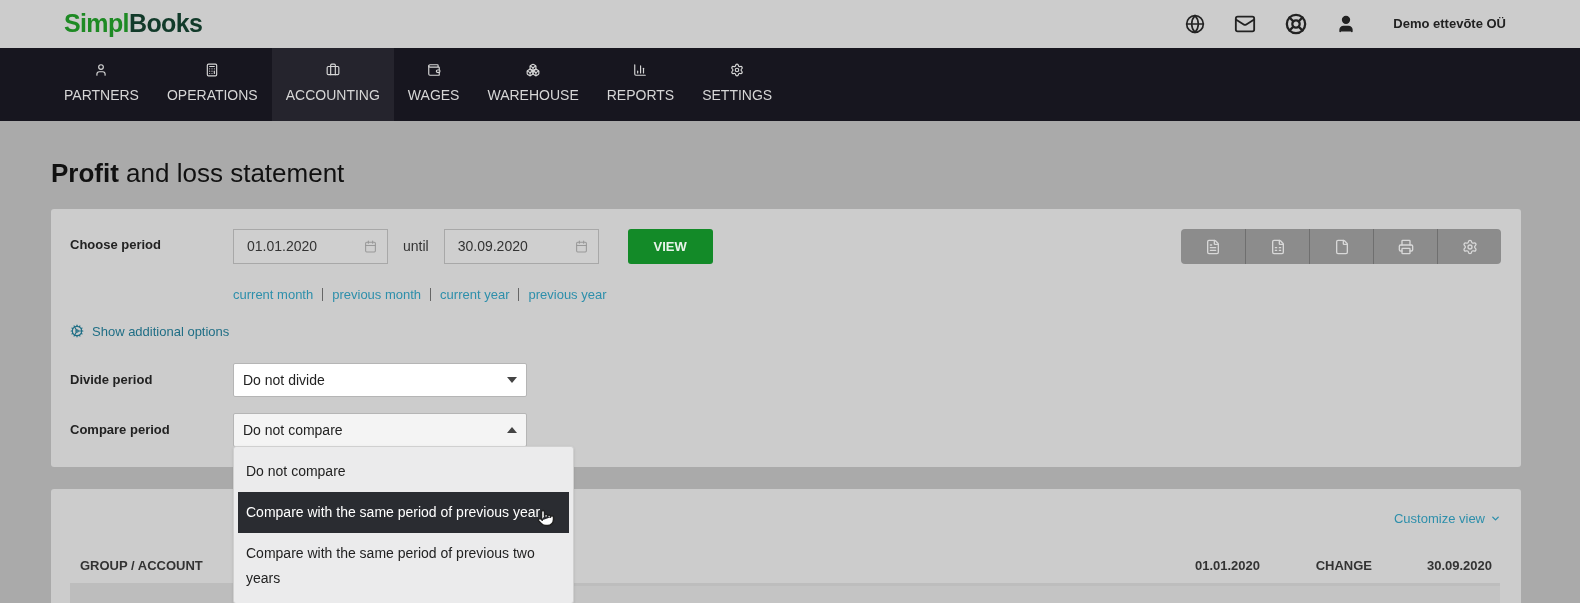  I want to click on nav-tab: OPERATIONS, so click(212, 84).